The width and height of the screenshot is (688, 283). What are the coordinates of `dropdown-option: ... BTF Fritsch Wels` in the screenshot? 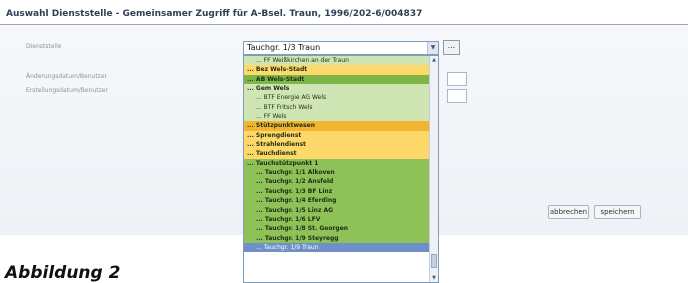 It's located at (337, 107).